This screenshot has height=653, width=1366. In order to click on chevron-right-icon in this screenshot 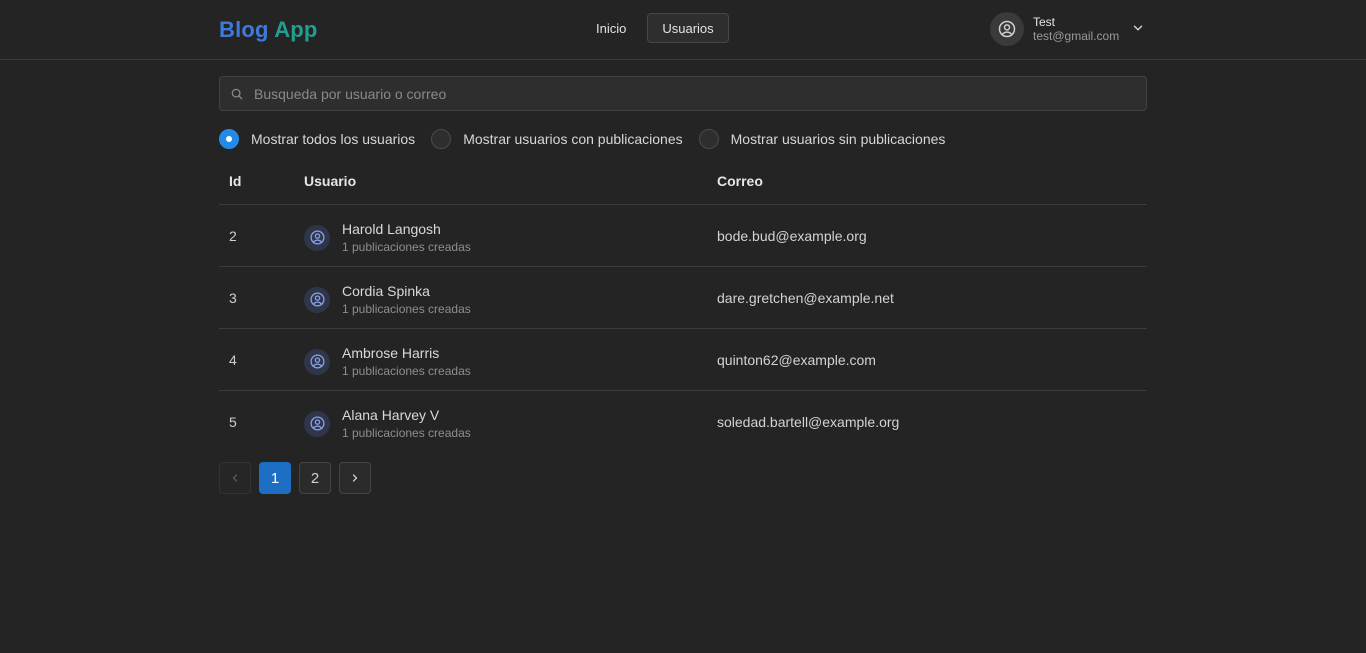, I will do `click(355, 478)`.